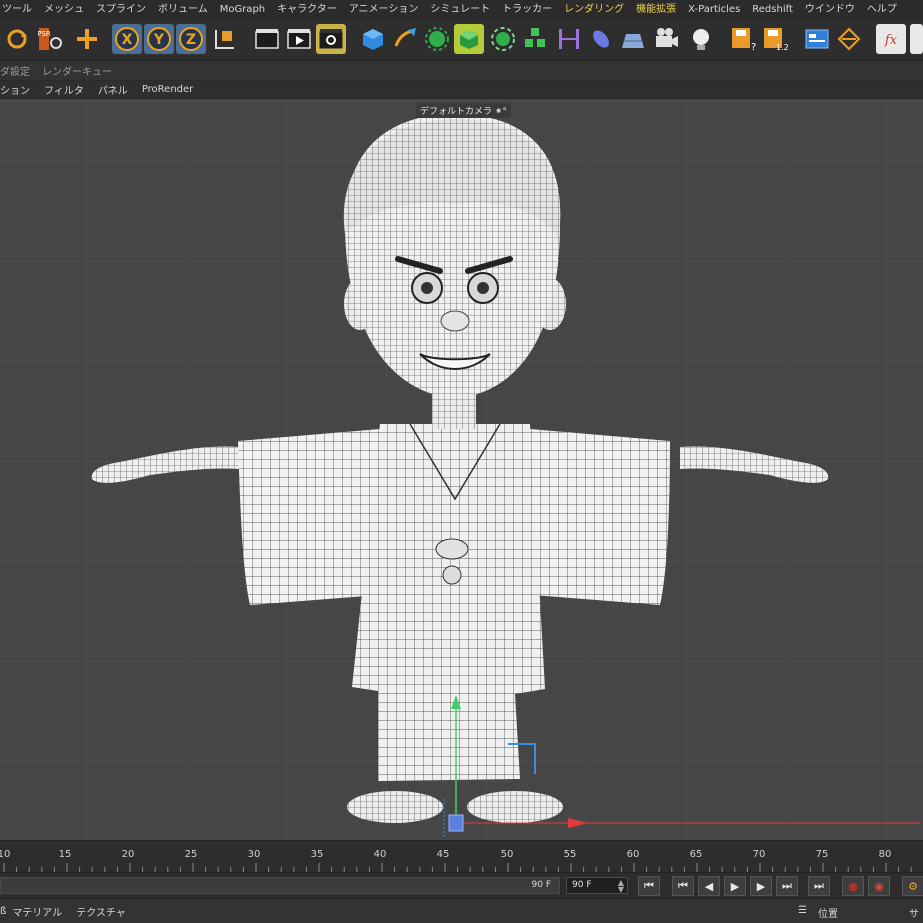 This screenshot has height=923, width=923. I want to click on svg-text: Y, so click(159, 40).